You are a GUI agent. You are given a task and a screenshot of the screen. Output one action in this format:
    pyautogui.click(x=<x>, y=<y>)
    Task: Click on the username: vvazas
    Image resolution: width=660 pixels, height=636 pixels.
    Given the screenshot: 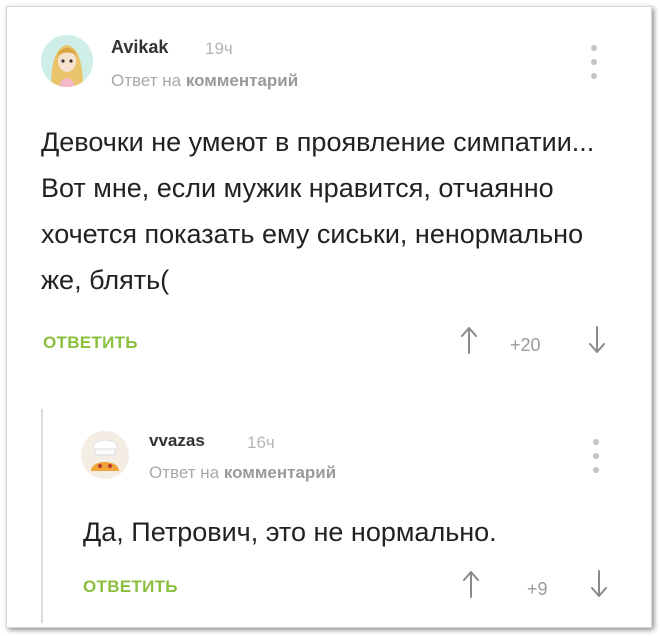 What is the action you would take?
    pyautogui.click(x=177, y=441)
    